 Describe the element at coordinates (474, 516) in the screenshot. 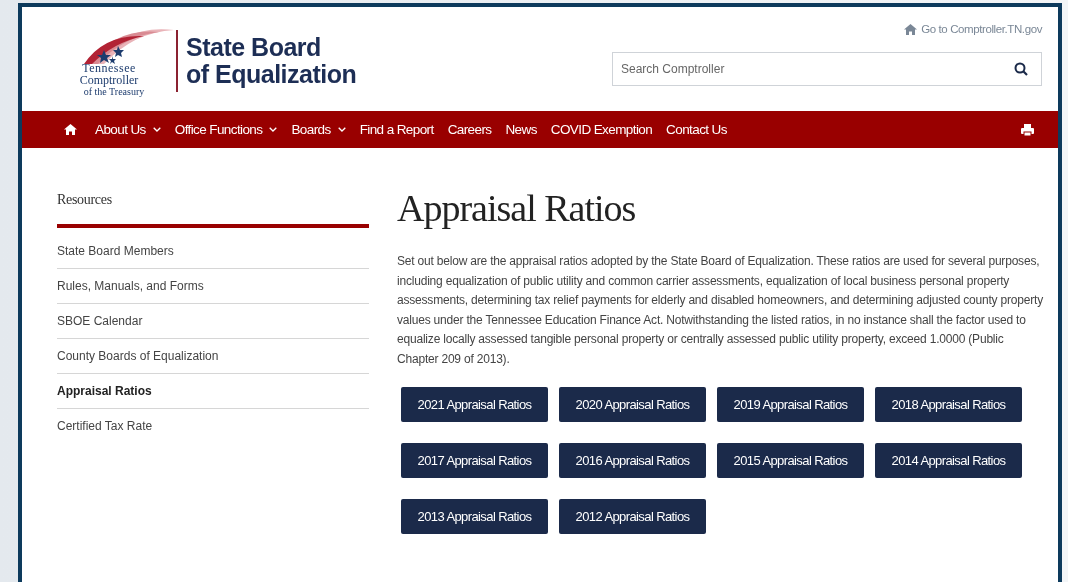

I see `ratio-button: 2013 Appraisal Ratios` at that location.